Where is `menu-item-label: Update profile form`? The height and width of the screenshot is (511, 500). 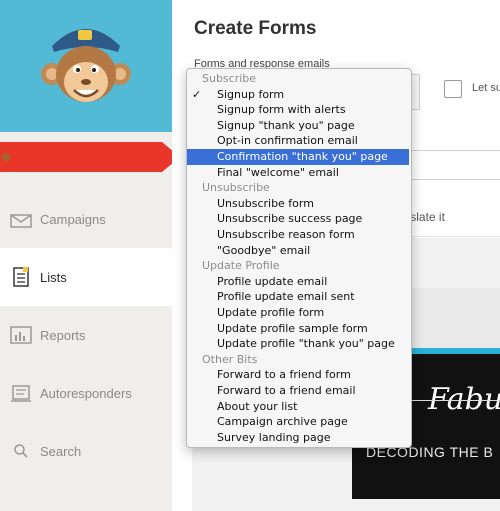 menu-item-label: Update profile form is located at coordinates (271, 312).